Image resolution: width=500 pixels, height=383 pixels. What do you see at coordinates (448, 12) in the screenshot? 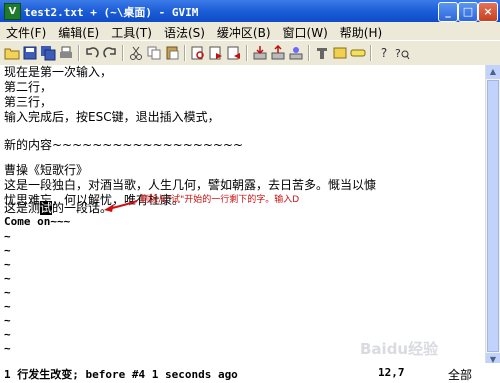
I see `minimize-button: _` at bounding box center [448, 12].